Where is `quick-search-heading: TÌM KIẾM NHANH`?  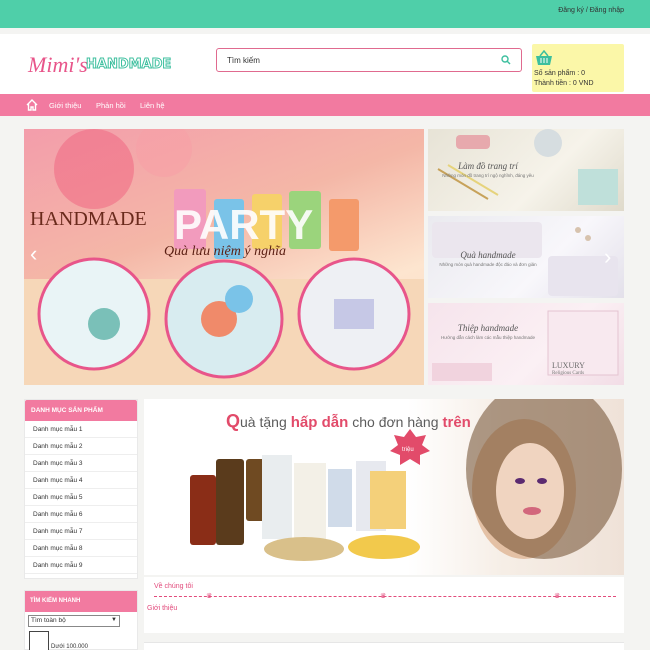 quick-search-heading: TÌM KIẾM NHANH is located at coordinates (81, 601).